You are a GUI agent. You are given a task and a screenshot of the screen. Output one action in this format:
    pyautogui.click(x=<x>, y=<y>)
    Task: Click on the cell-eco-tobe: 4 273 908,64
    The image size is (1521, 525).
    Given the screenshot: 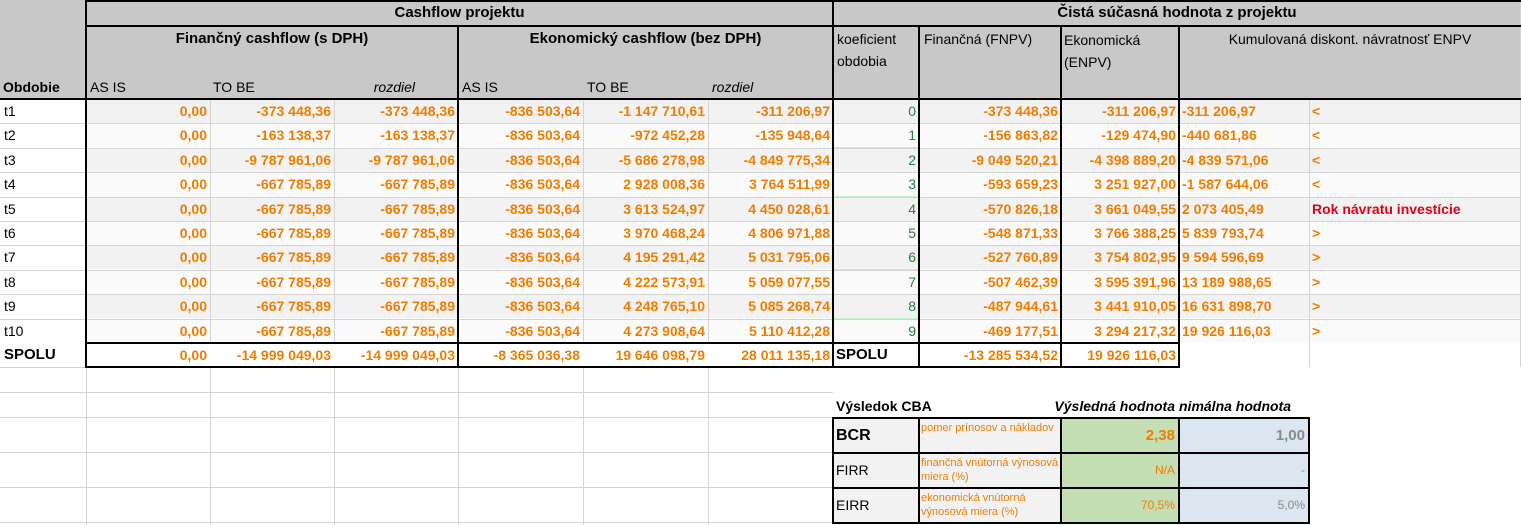 What is the action you would take?
    pyautogui.click(x=664, y=330)
    